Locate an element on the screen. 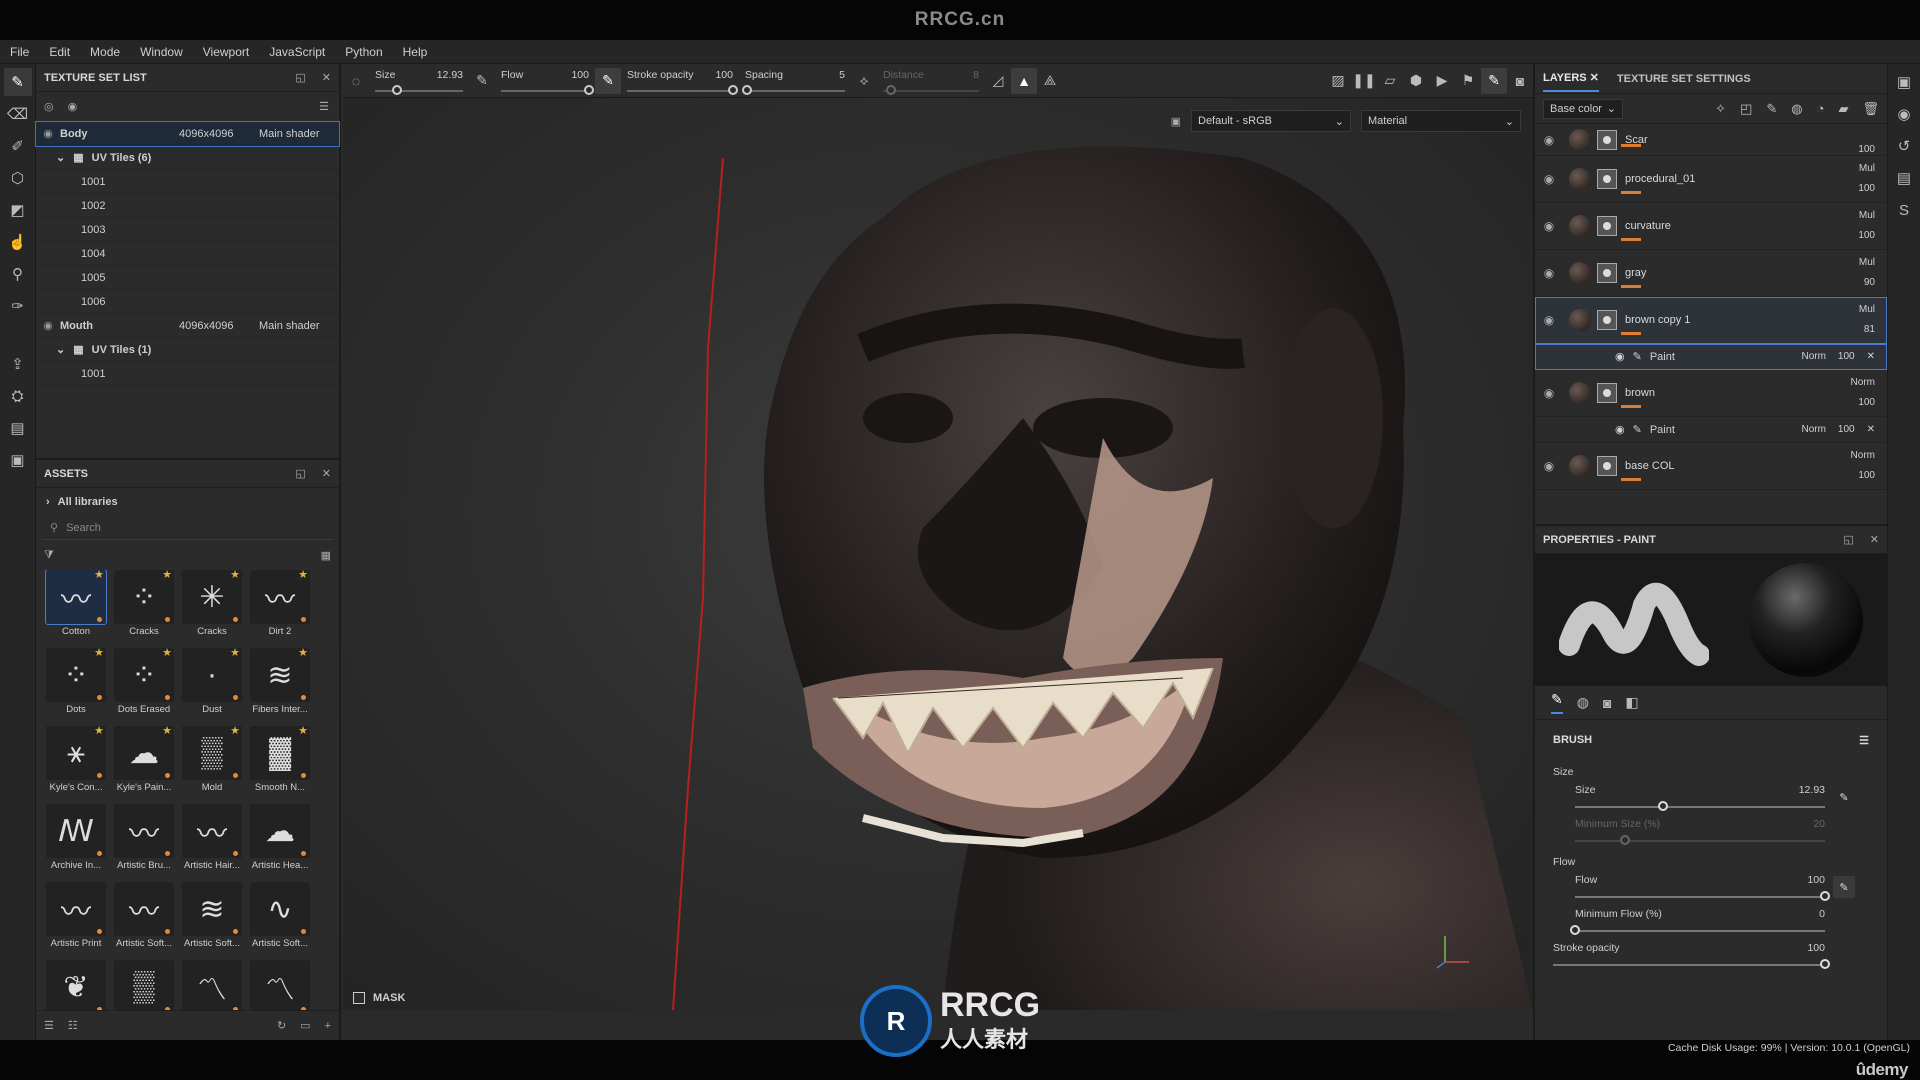 The image size is (1920, 1080). symmetry-icon: ▲ is located at coordinates (1024, 80).